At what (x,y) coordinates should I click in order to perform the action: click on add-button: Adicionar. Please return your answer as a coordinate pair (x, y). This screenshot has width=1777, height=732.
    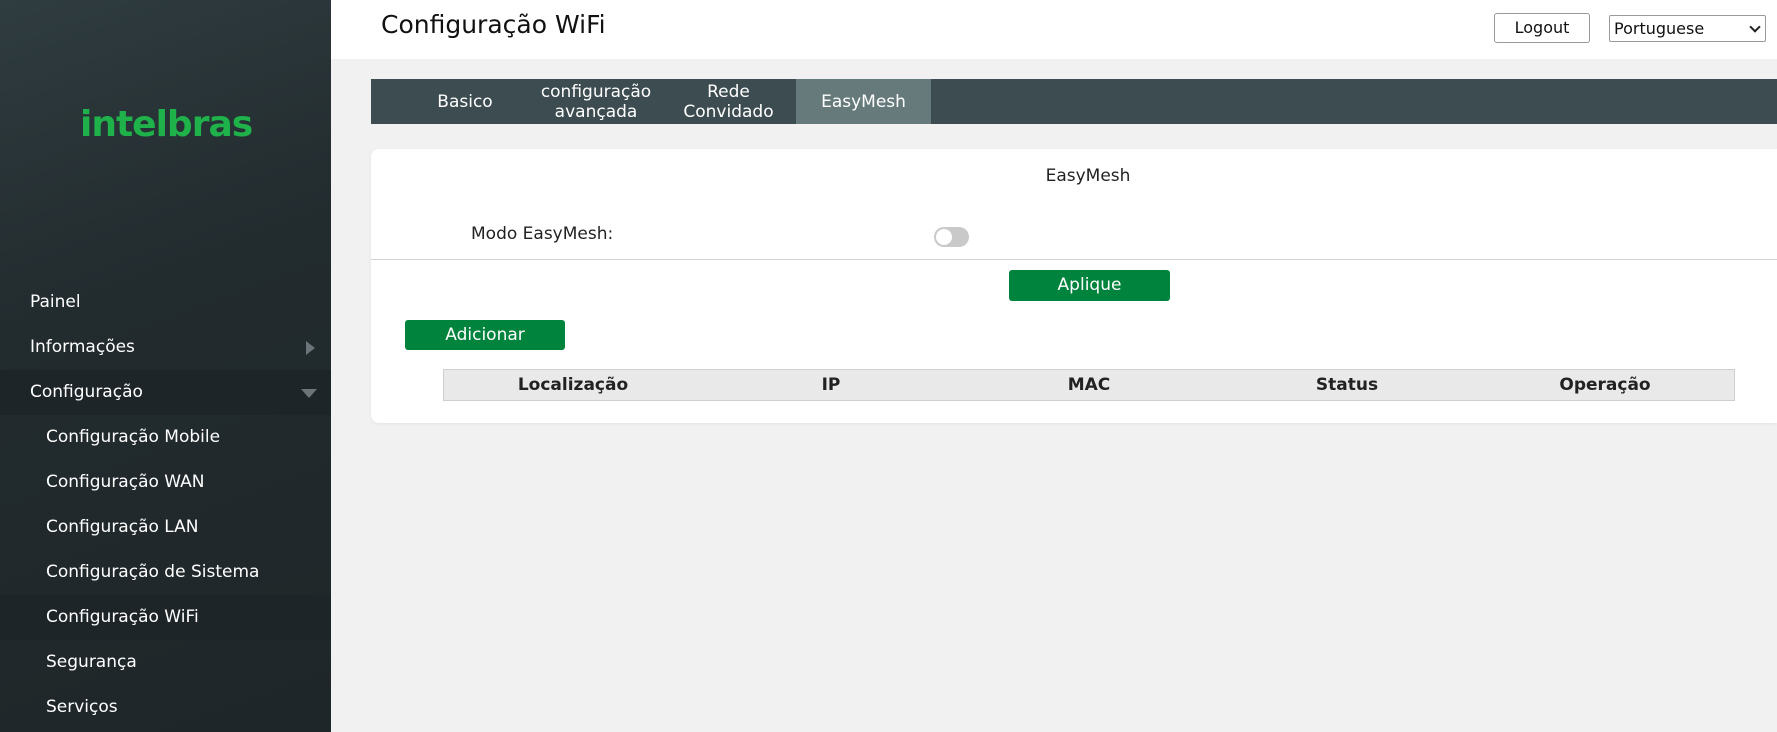
    Looking at the image, I should click on (485, 335).